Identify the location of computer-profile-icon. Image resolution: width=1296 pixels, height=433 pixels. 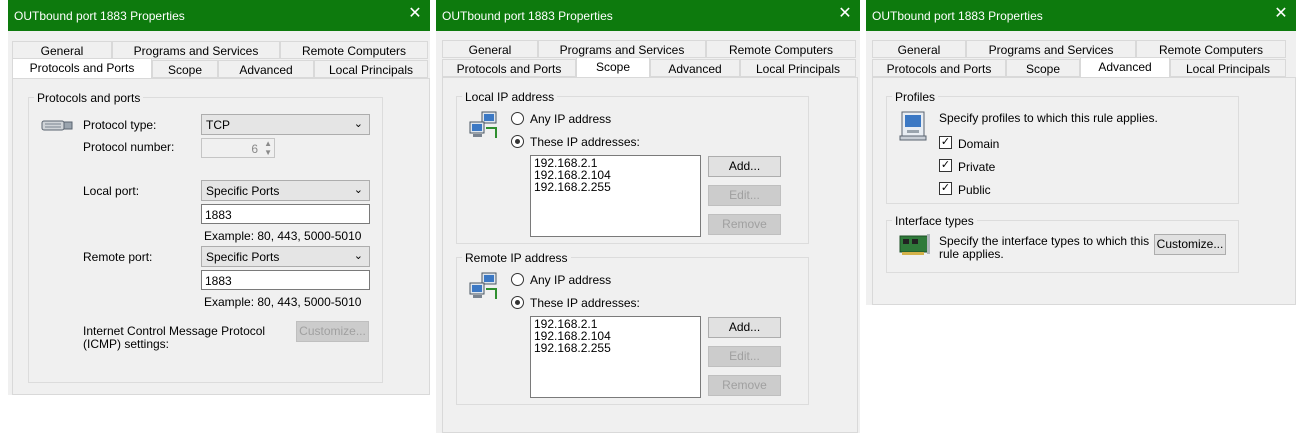
(913, 126).